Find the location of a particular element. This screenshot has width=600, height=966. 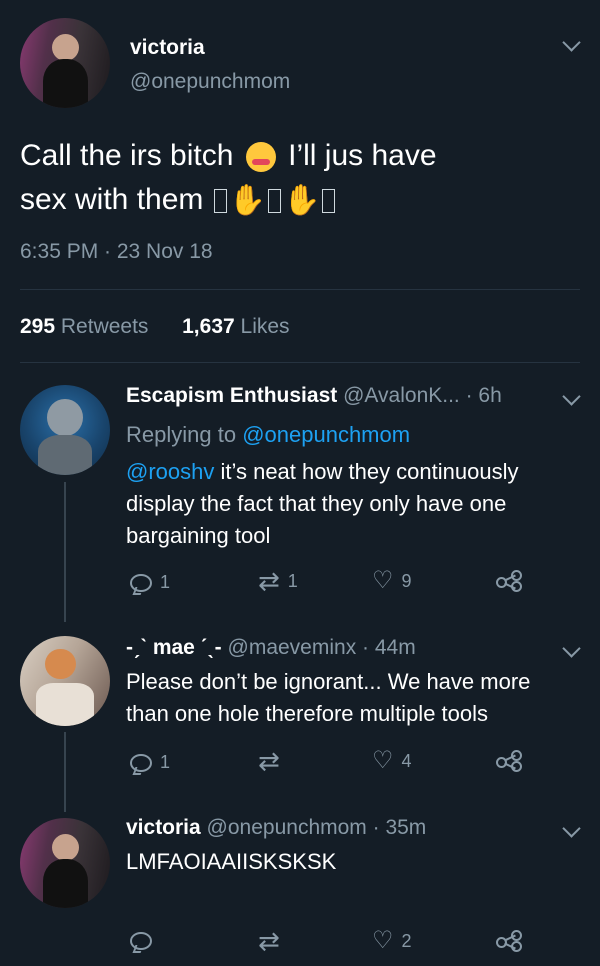

like-button: ♡ 9 is located at coordinates (392, 580).